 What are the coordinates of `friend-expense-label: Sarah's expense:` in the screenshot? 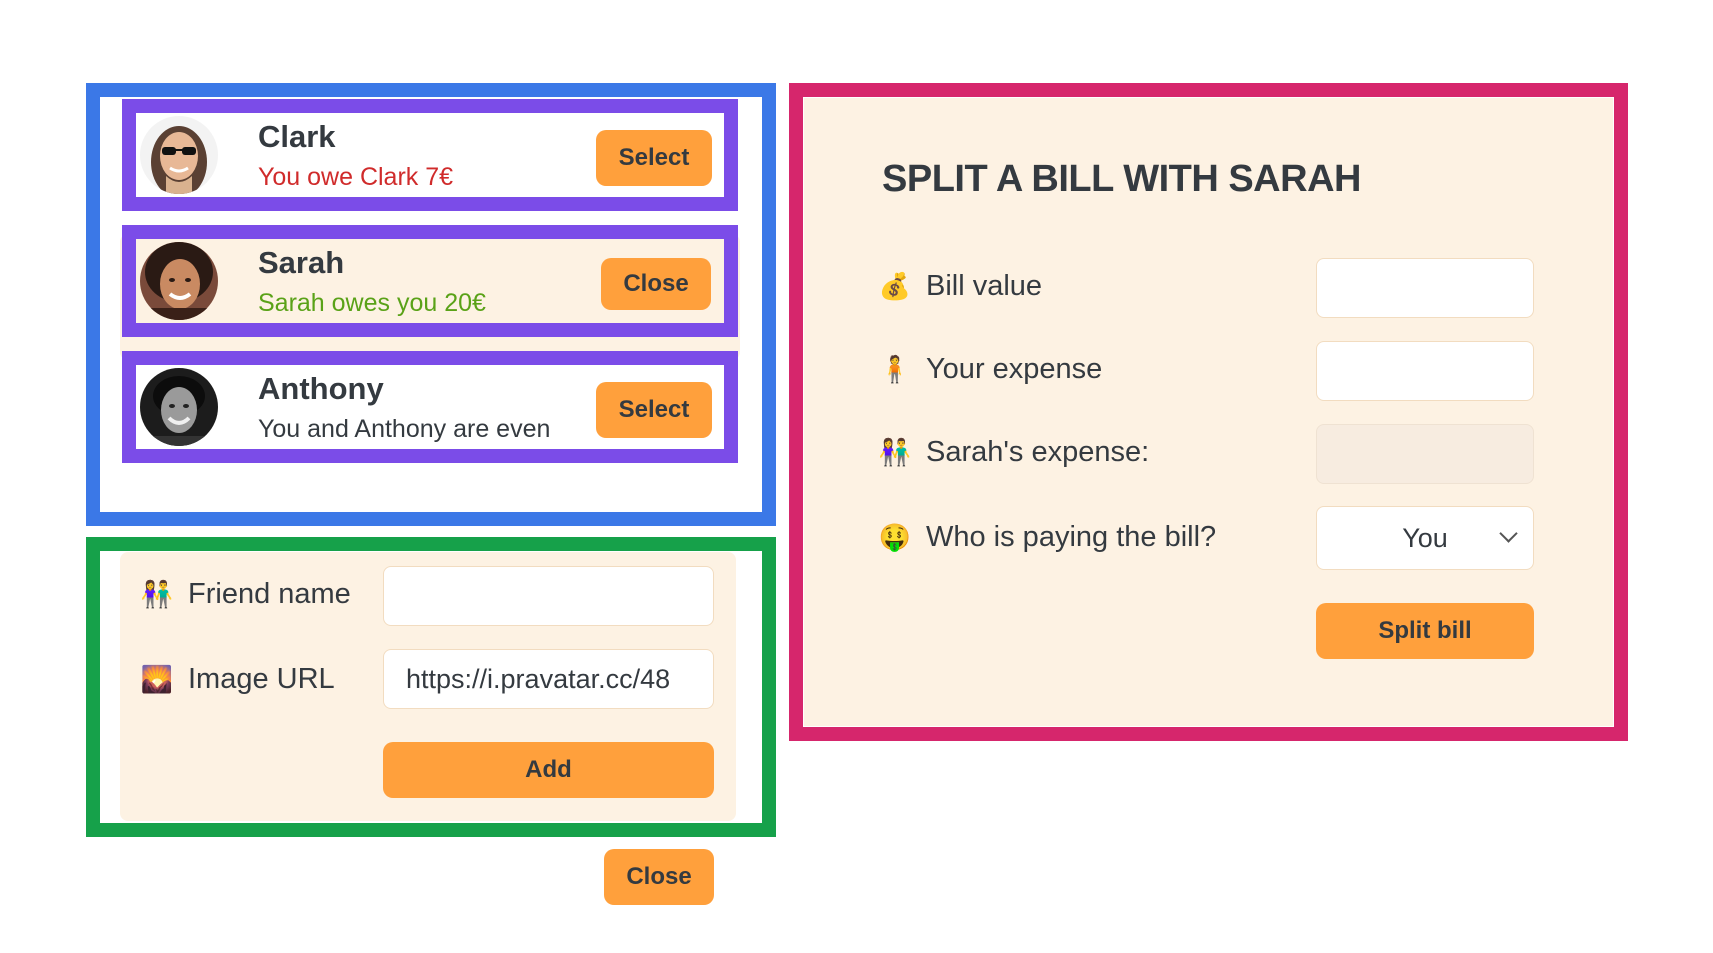 It's located at (1038, 452).